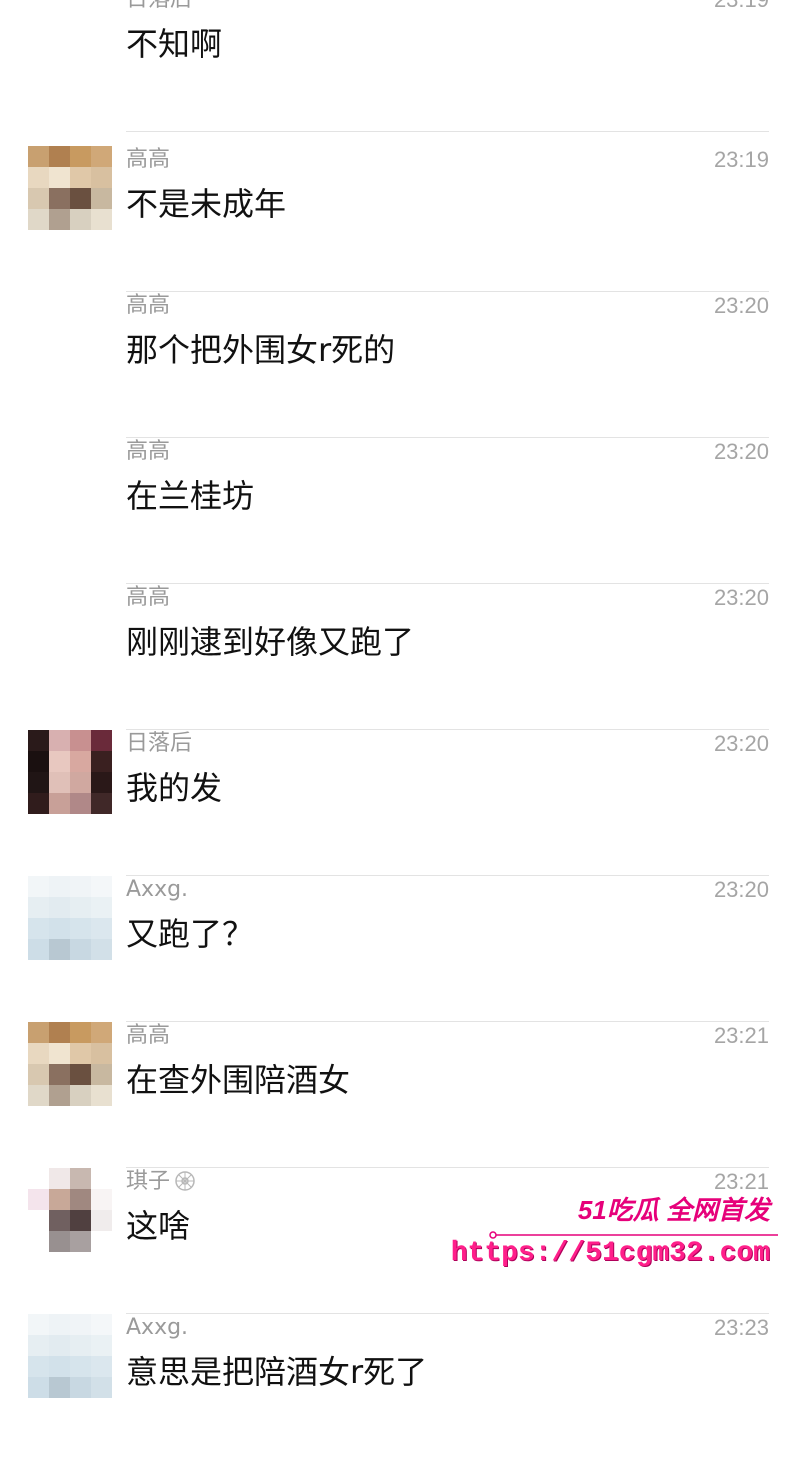  I want to click on avatar-image-qizi, so click(70, 1210).